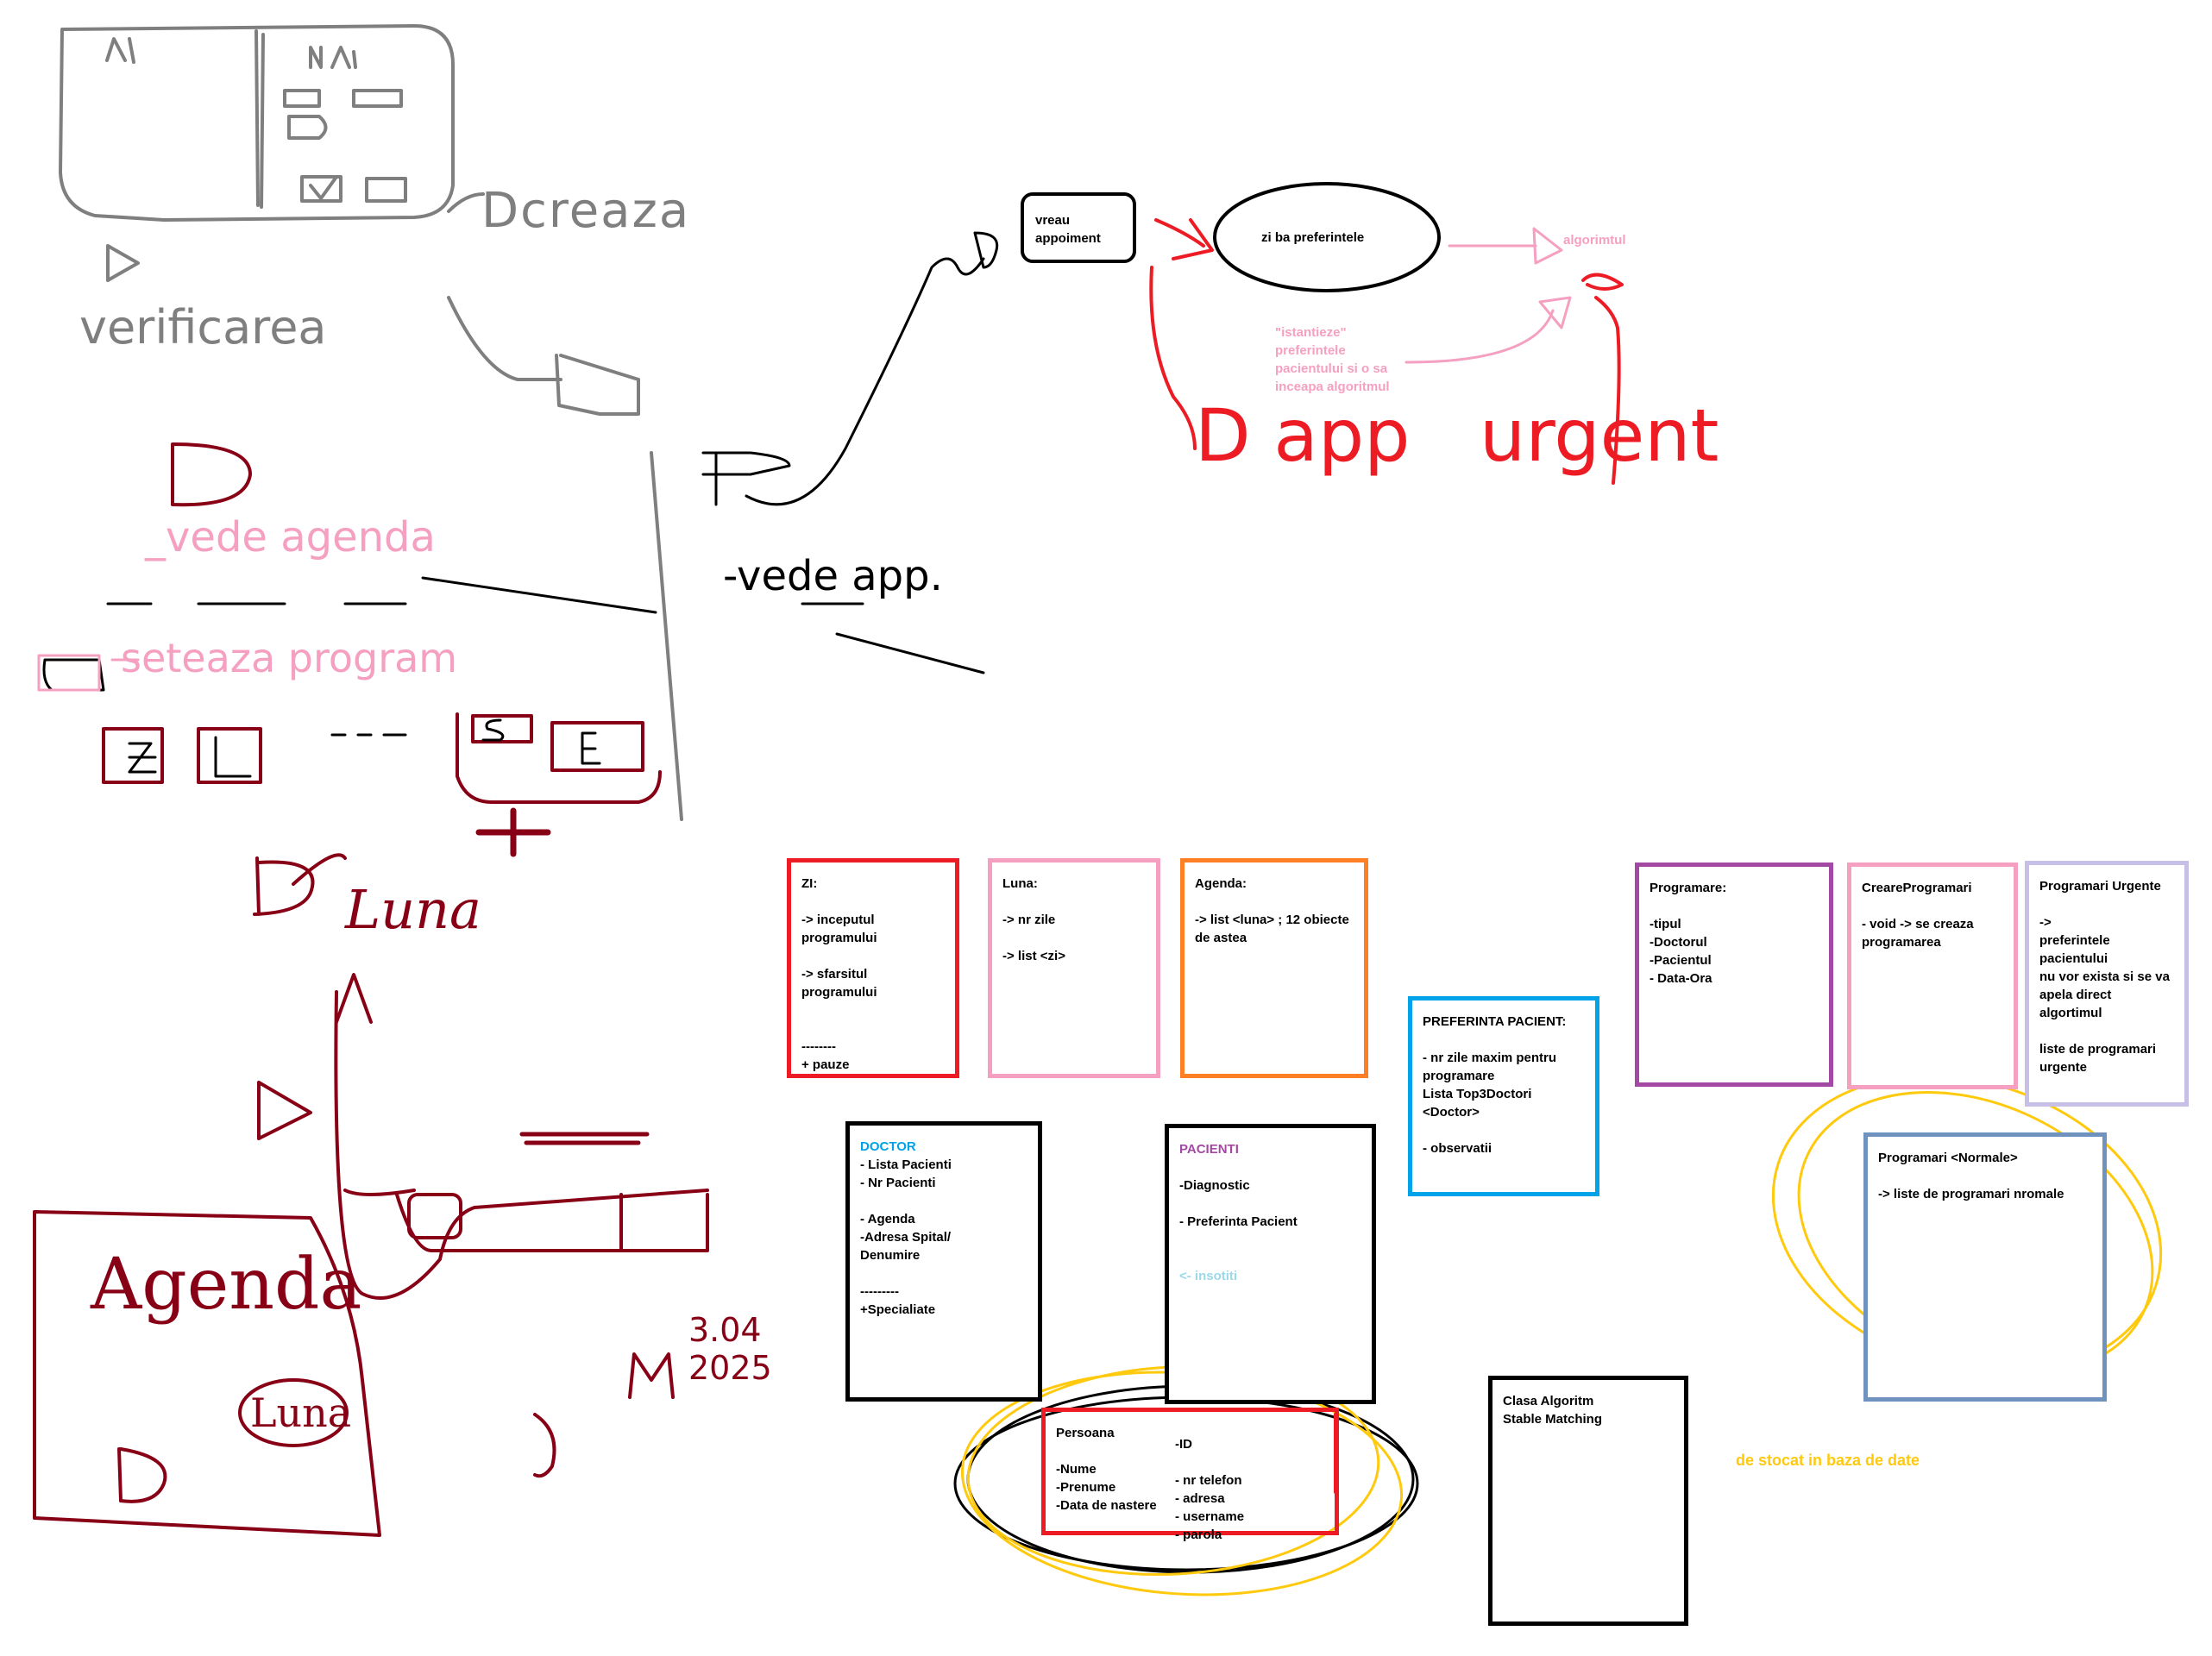  Describe the element at coordinates (545, 1445) in the screenshot. I see `darkred-bracket-right` at that location.